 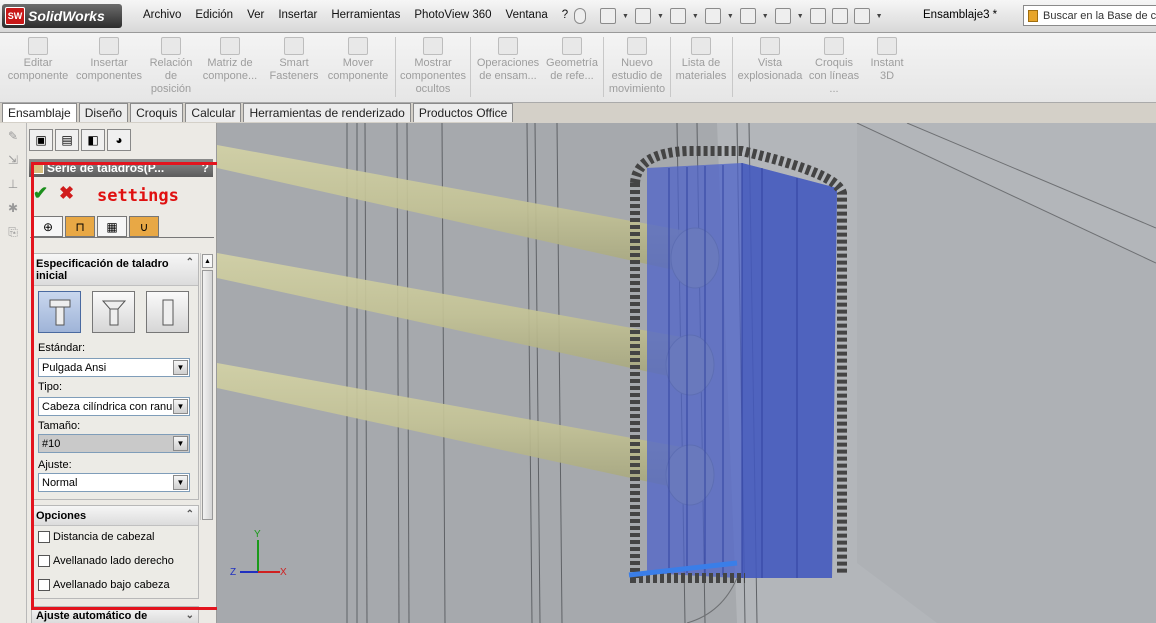 What do you see at coordinates (41, 140) in the screenshot?
I see `feature-tree-tab-icon: ▣` at bounding box center [41, 140].